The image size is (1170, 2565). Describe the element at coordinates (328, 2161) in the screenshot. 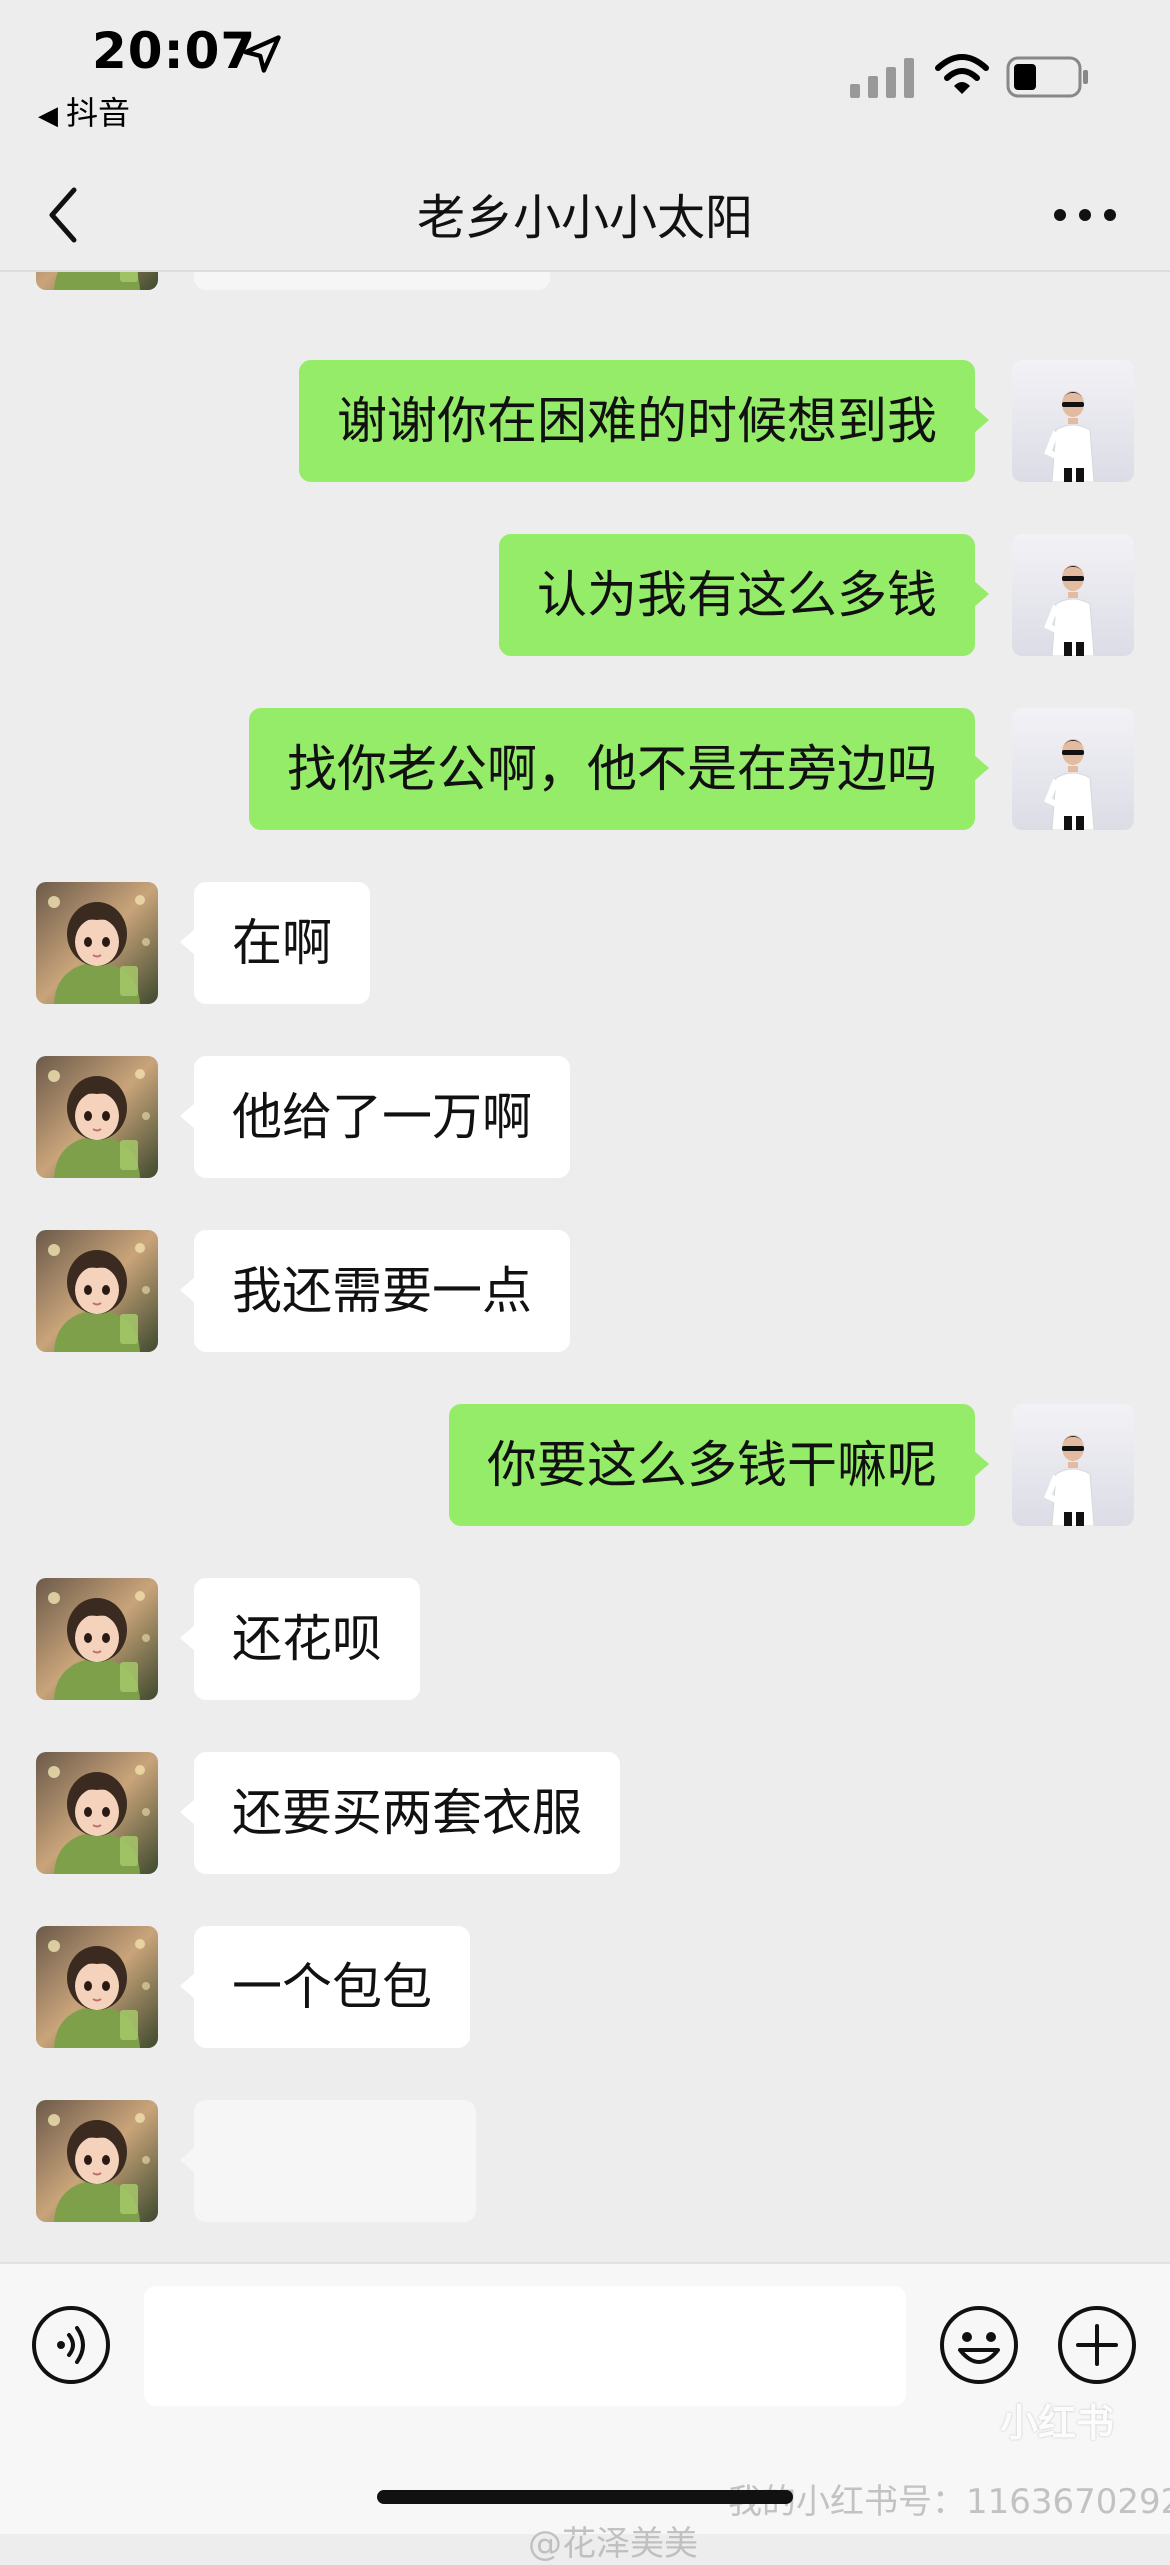

I see `message-bubble-blurred` at that location.